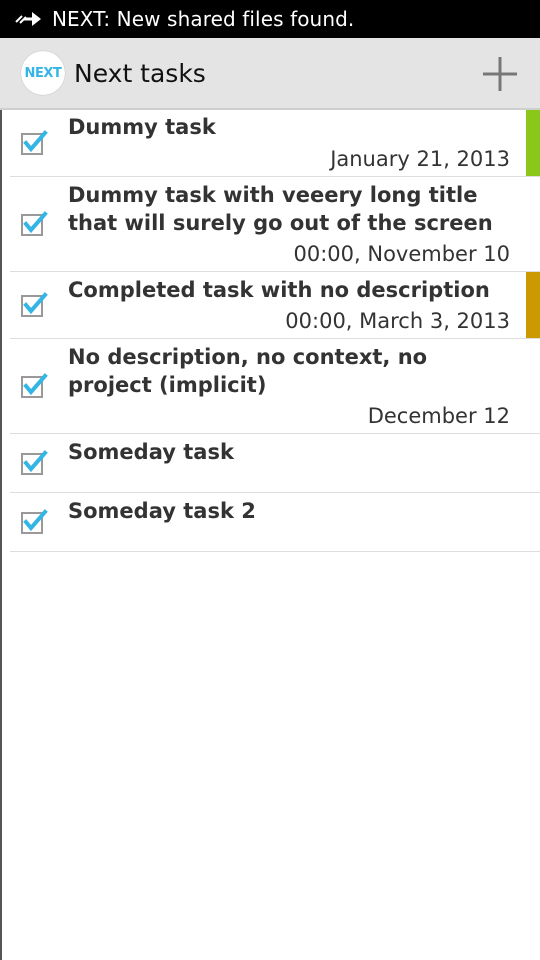 This screenshot has width=540, height=960. I want to click on plus-icon, so click(500, 74).